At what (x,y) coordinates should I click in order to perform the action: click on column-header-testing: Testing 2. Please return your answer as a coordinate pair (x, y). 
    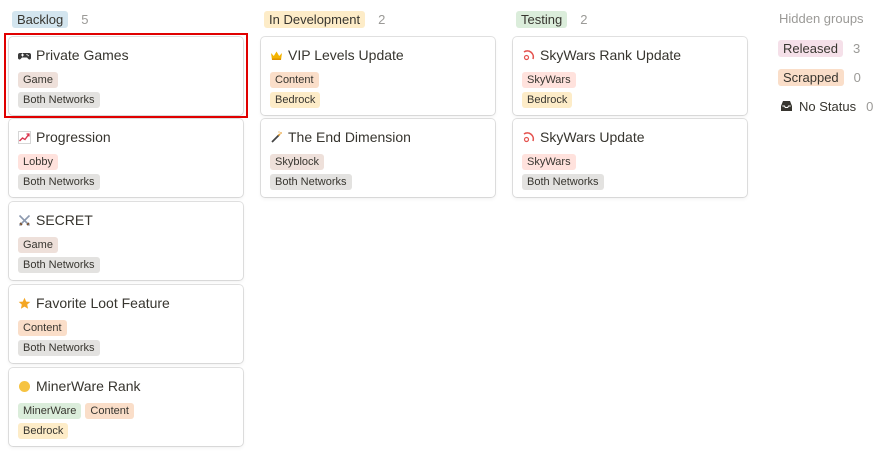
    Looking at the image, I should click on (551, 19).